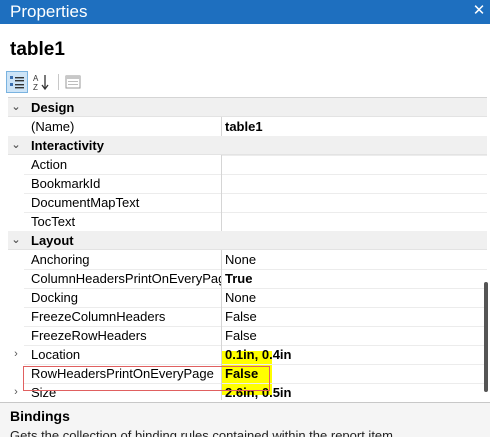 This screenshot has width=490, height=437. What do you see at coordinates (354, 279) in the screenshot?
I see `property-value: True` at bounding box center [354, 279].